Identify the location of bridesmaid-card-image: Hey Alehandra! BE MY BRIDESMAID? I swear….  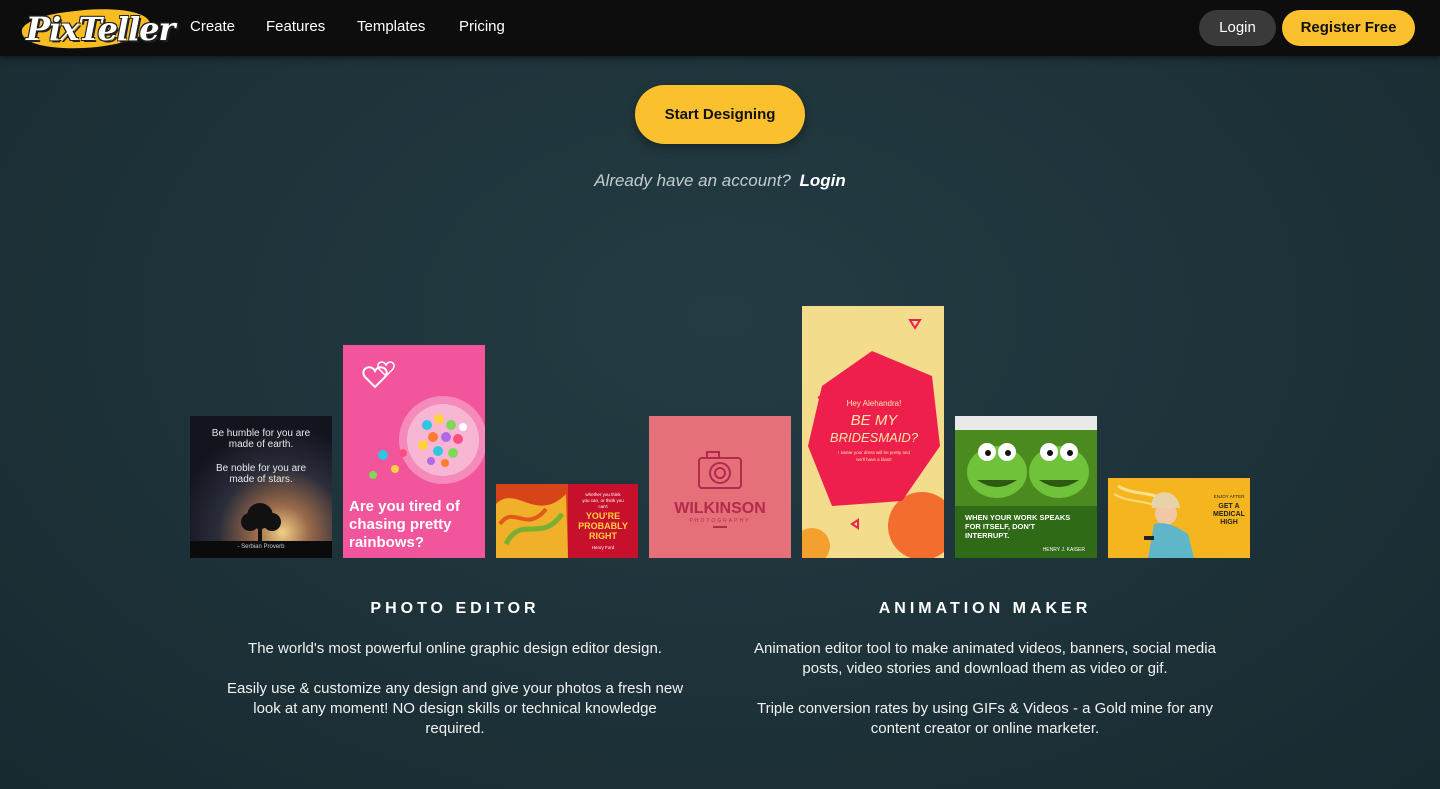
(873, 432).